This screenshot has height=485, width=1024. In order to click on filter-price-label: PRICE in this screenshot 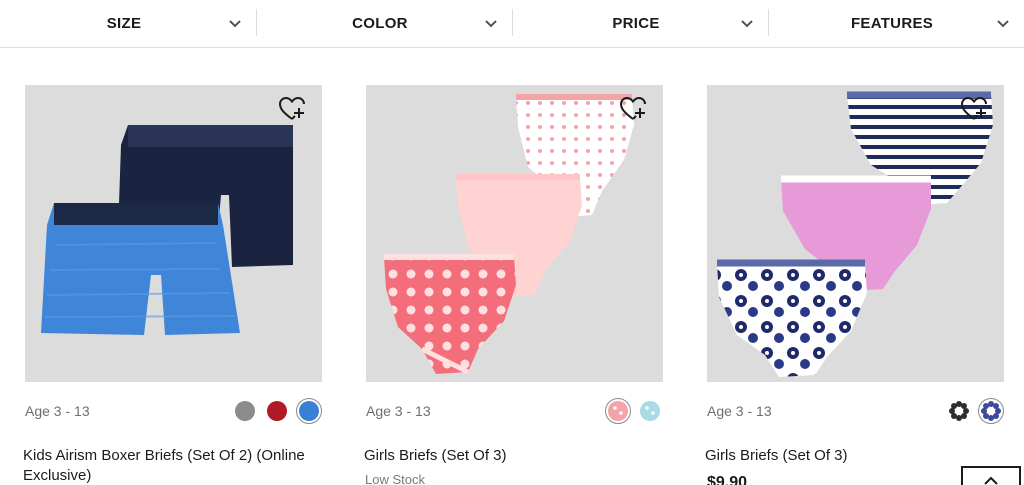, I will do `click(636, 23)`.